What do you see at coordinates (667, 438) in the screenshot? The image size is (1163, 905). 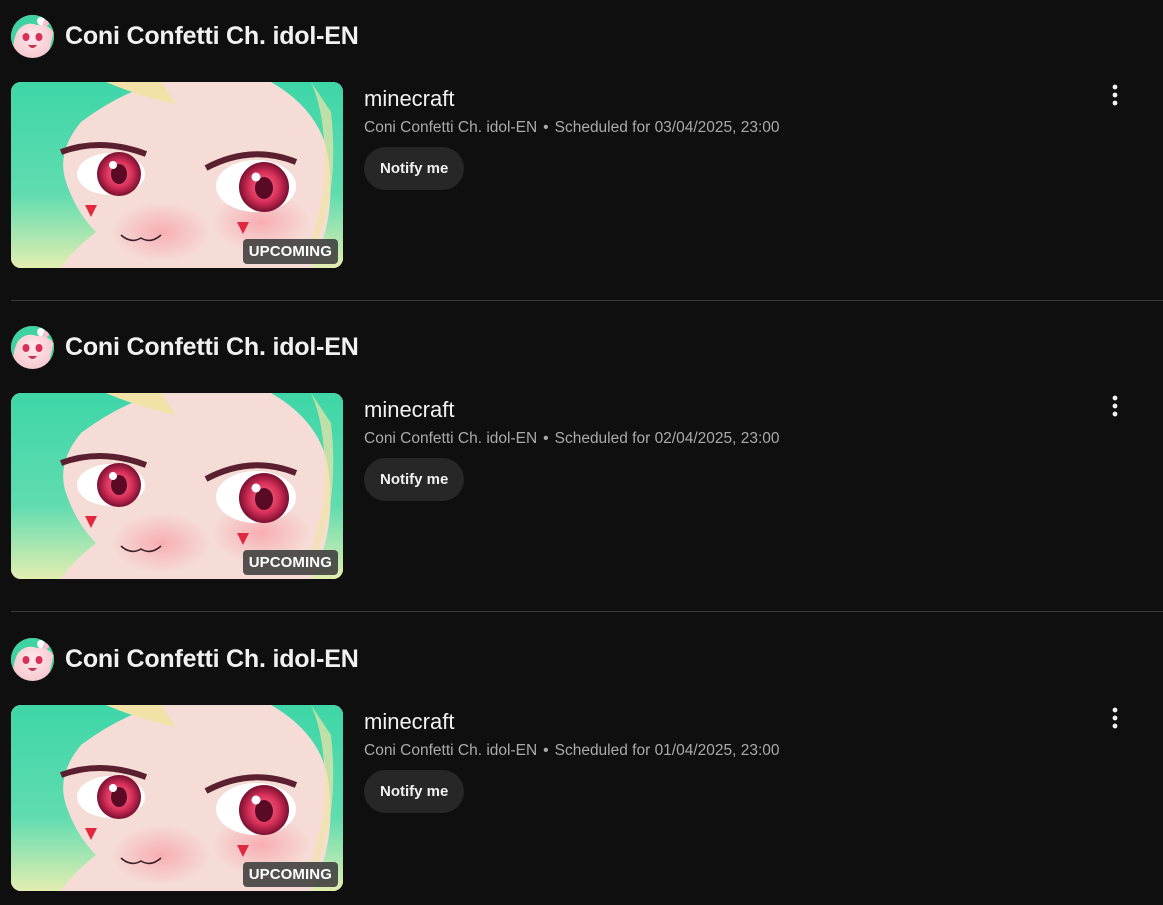 I see `scheduled-time: Scheduled for 02/04/2025, 23:00` at bounding box center [667, 438].